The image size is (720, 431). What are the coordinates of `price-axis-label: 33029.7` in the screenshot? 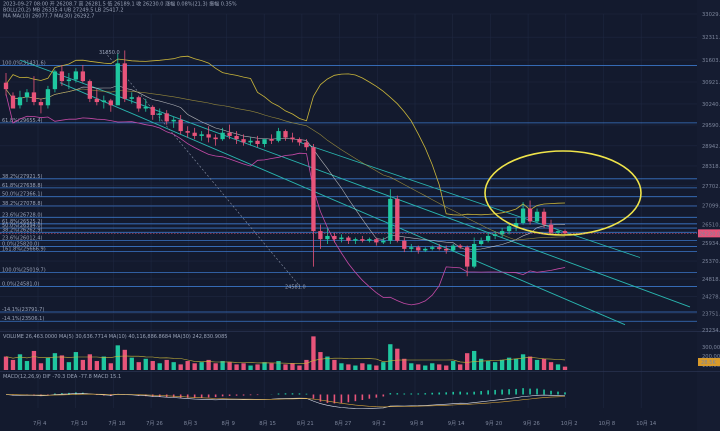 It's located at (711, 15).